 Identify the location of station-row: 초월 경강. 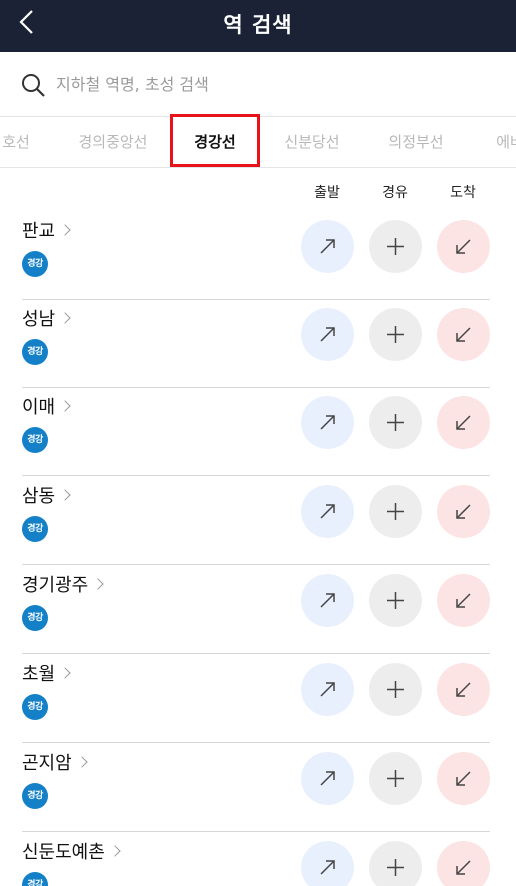
(256, 699).